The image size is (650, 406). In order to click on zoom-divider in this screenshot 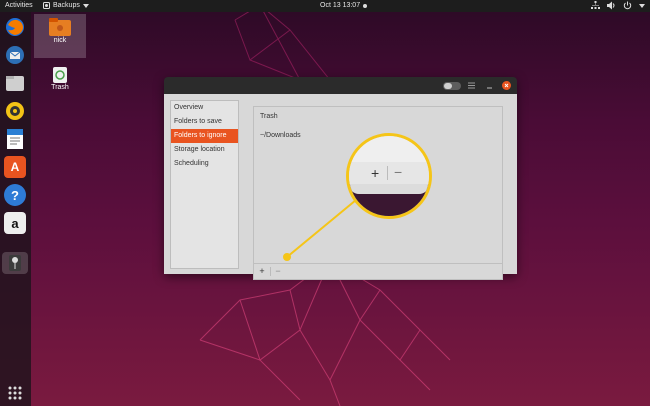, I will do `click(387, 173)`.